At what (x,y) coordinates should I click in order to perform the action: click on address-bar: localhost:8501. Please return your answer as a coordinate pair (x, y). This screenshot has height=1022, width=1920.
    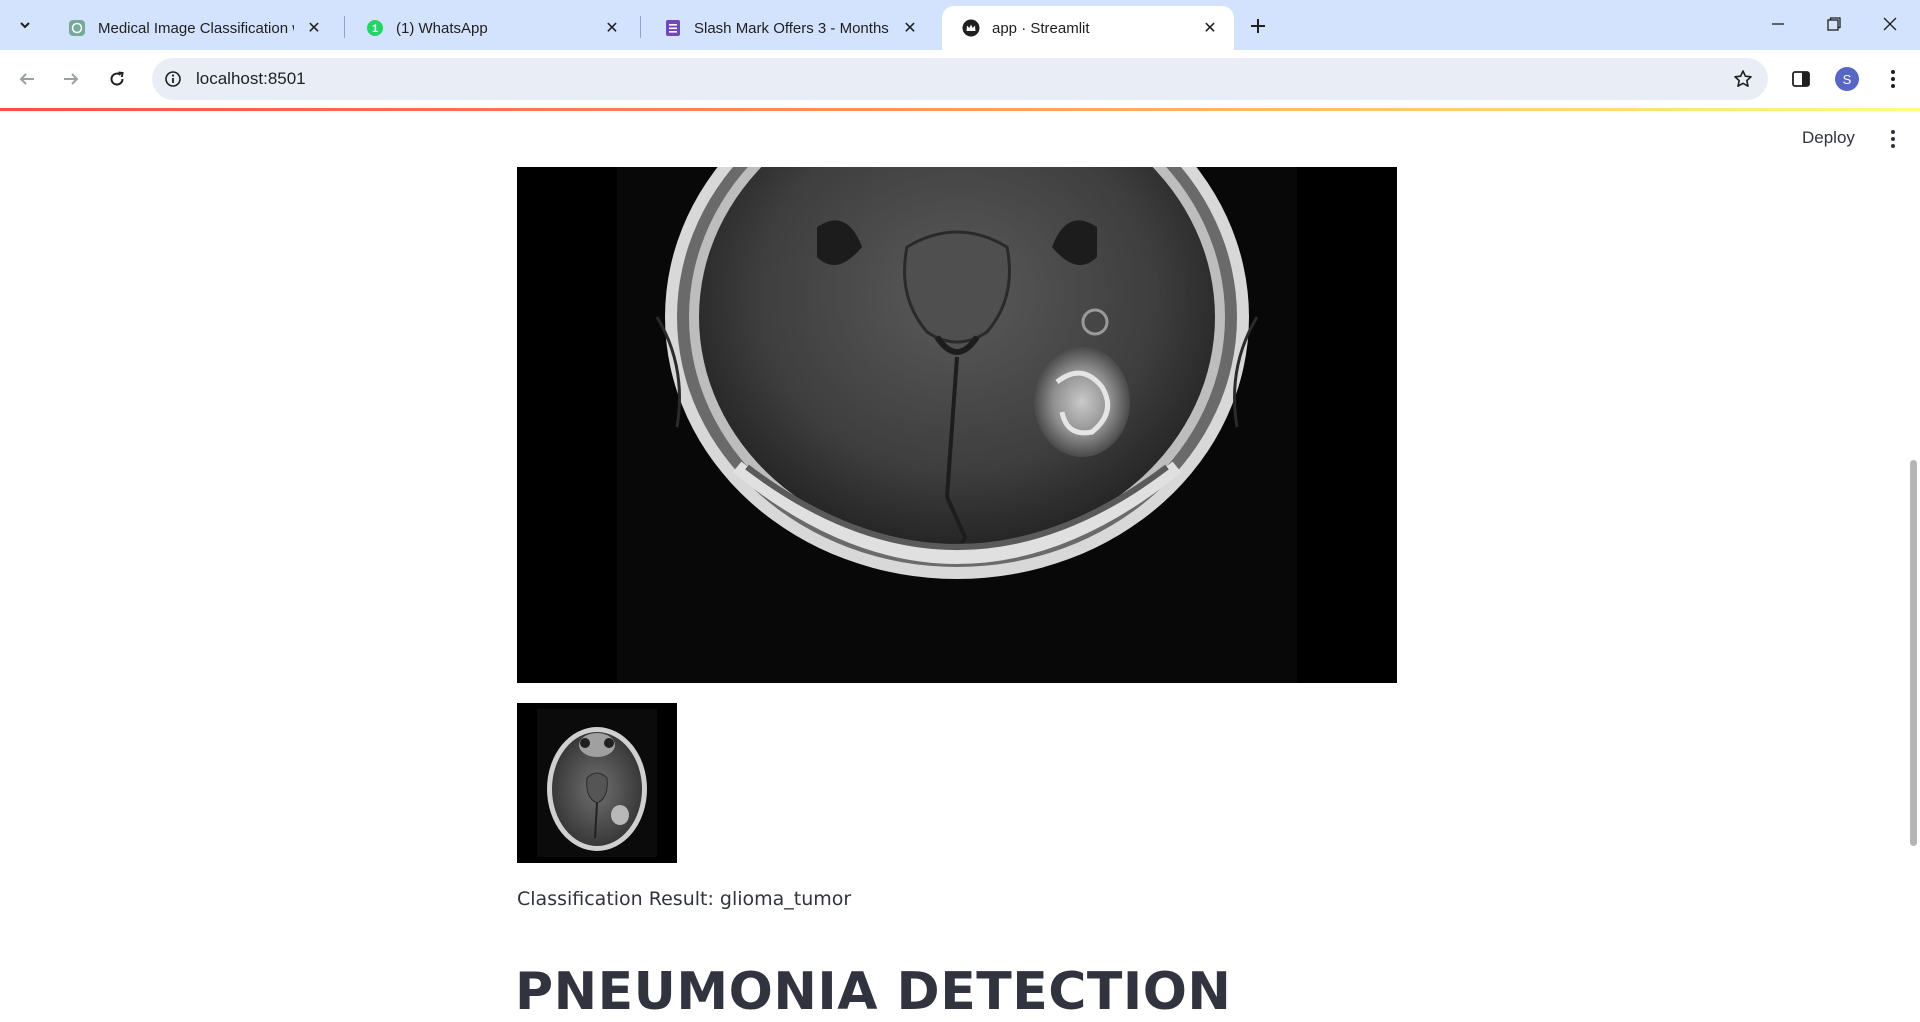
    Looking at the image, I should click on (960, 79).